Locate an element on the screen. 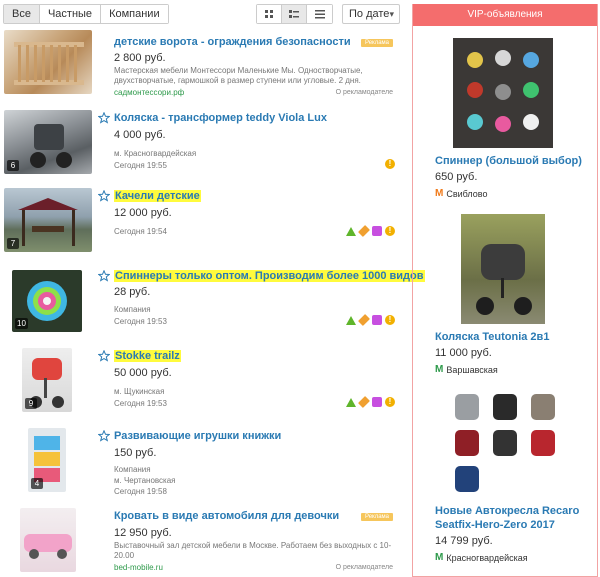 Image resolution: width=600 pixels, height=577 pixels. item-title: Кровать в виде автомобиля для девочки is located at coordinates (226, 516).